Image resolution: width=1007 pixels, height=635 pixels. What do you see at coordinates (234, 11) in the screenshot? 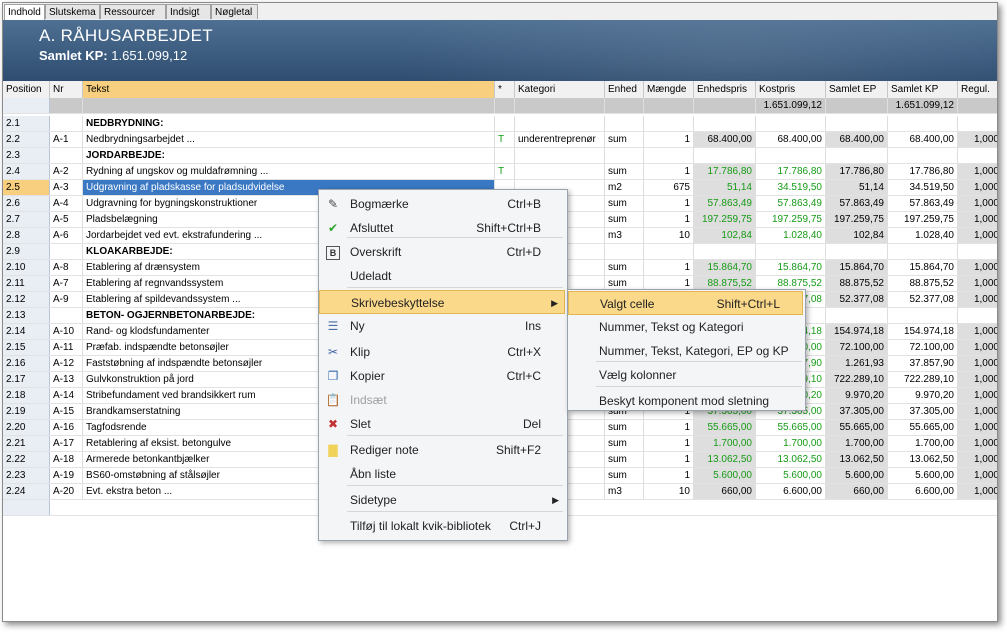
I see `tab-nøgletal: Nøgletal` at bounding box center [234, 11].